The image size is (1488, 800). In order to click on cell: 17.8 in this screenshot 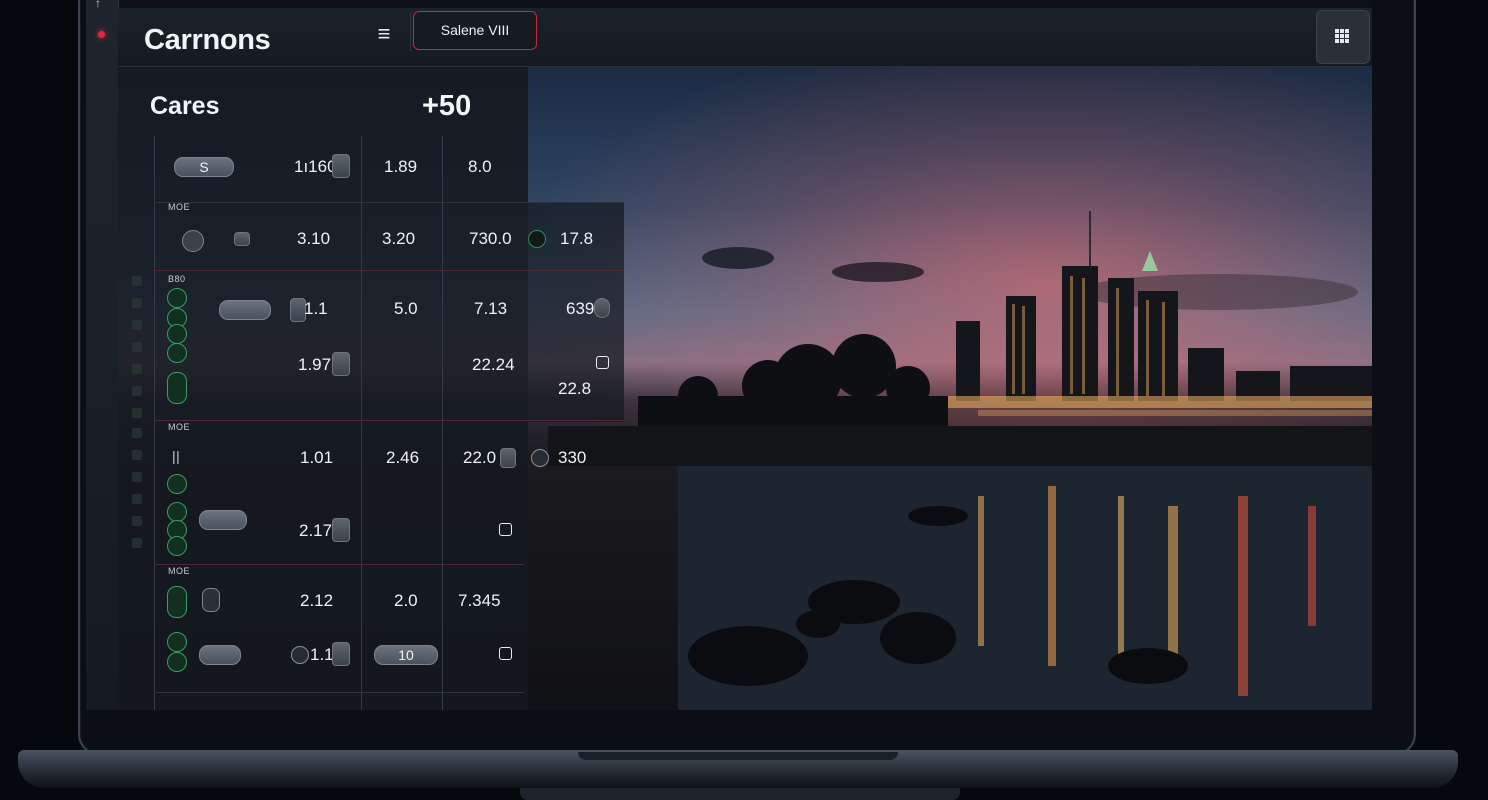, I will do `click(577, 238)`.